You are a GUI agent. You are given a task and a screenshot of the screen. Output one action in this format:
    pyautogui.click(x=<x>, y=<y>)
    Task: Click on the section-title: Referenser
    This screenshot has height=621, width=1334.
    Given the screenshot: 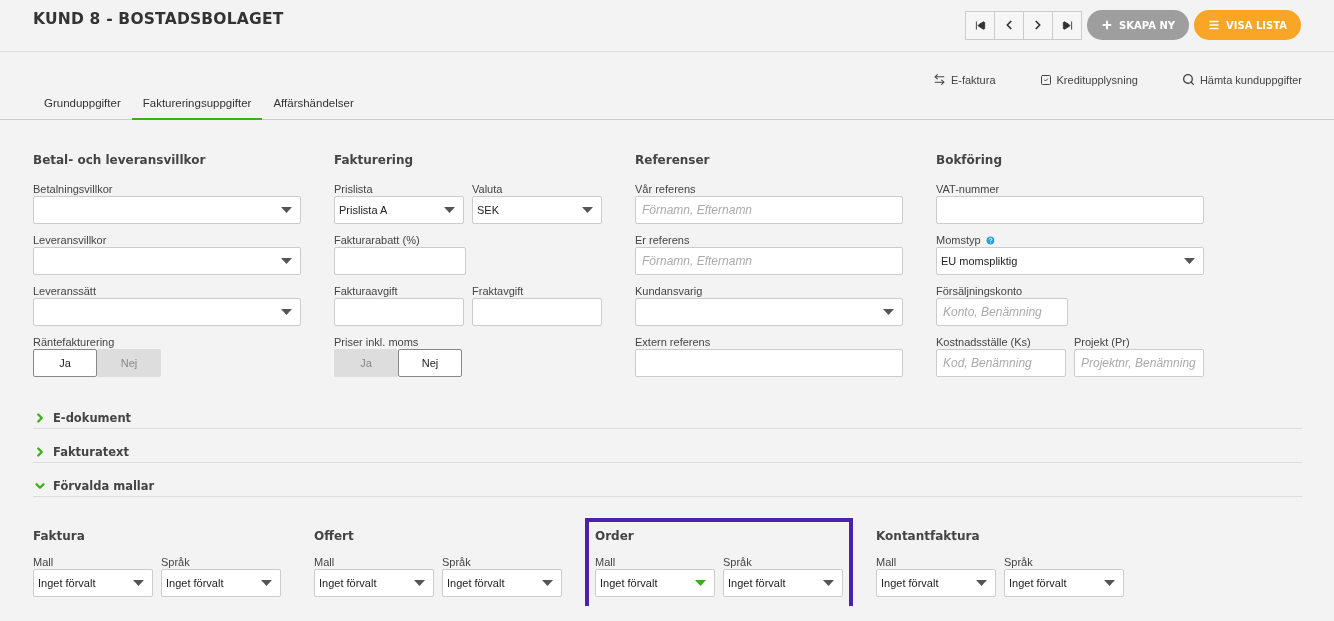 What is the action you would take?
    pyautogui.click(x=673, y=160)
    